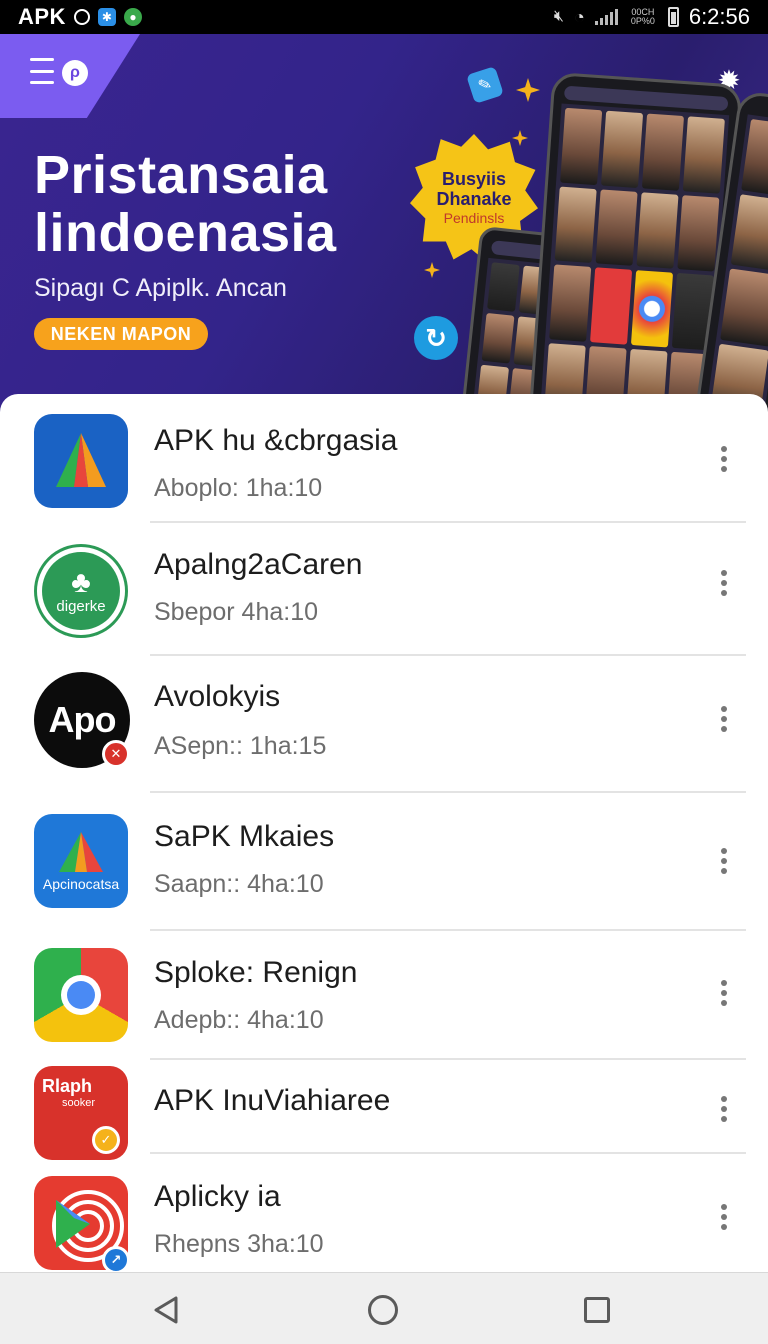 The height and width of the screenshot is (1344, 768). Describe the element at coordinates (185, 233) in the screenshot. I see `hero-title-line2: lindoenasia` at that location.